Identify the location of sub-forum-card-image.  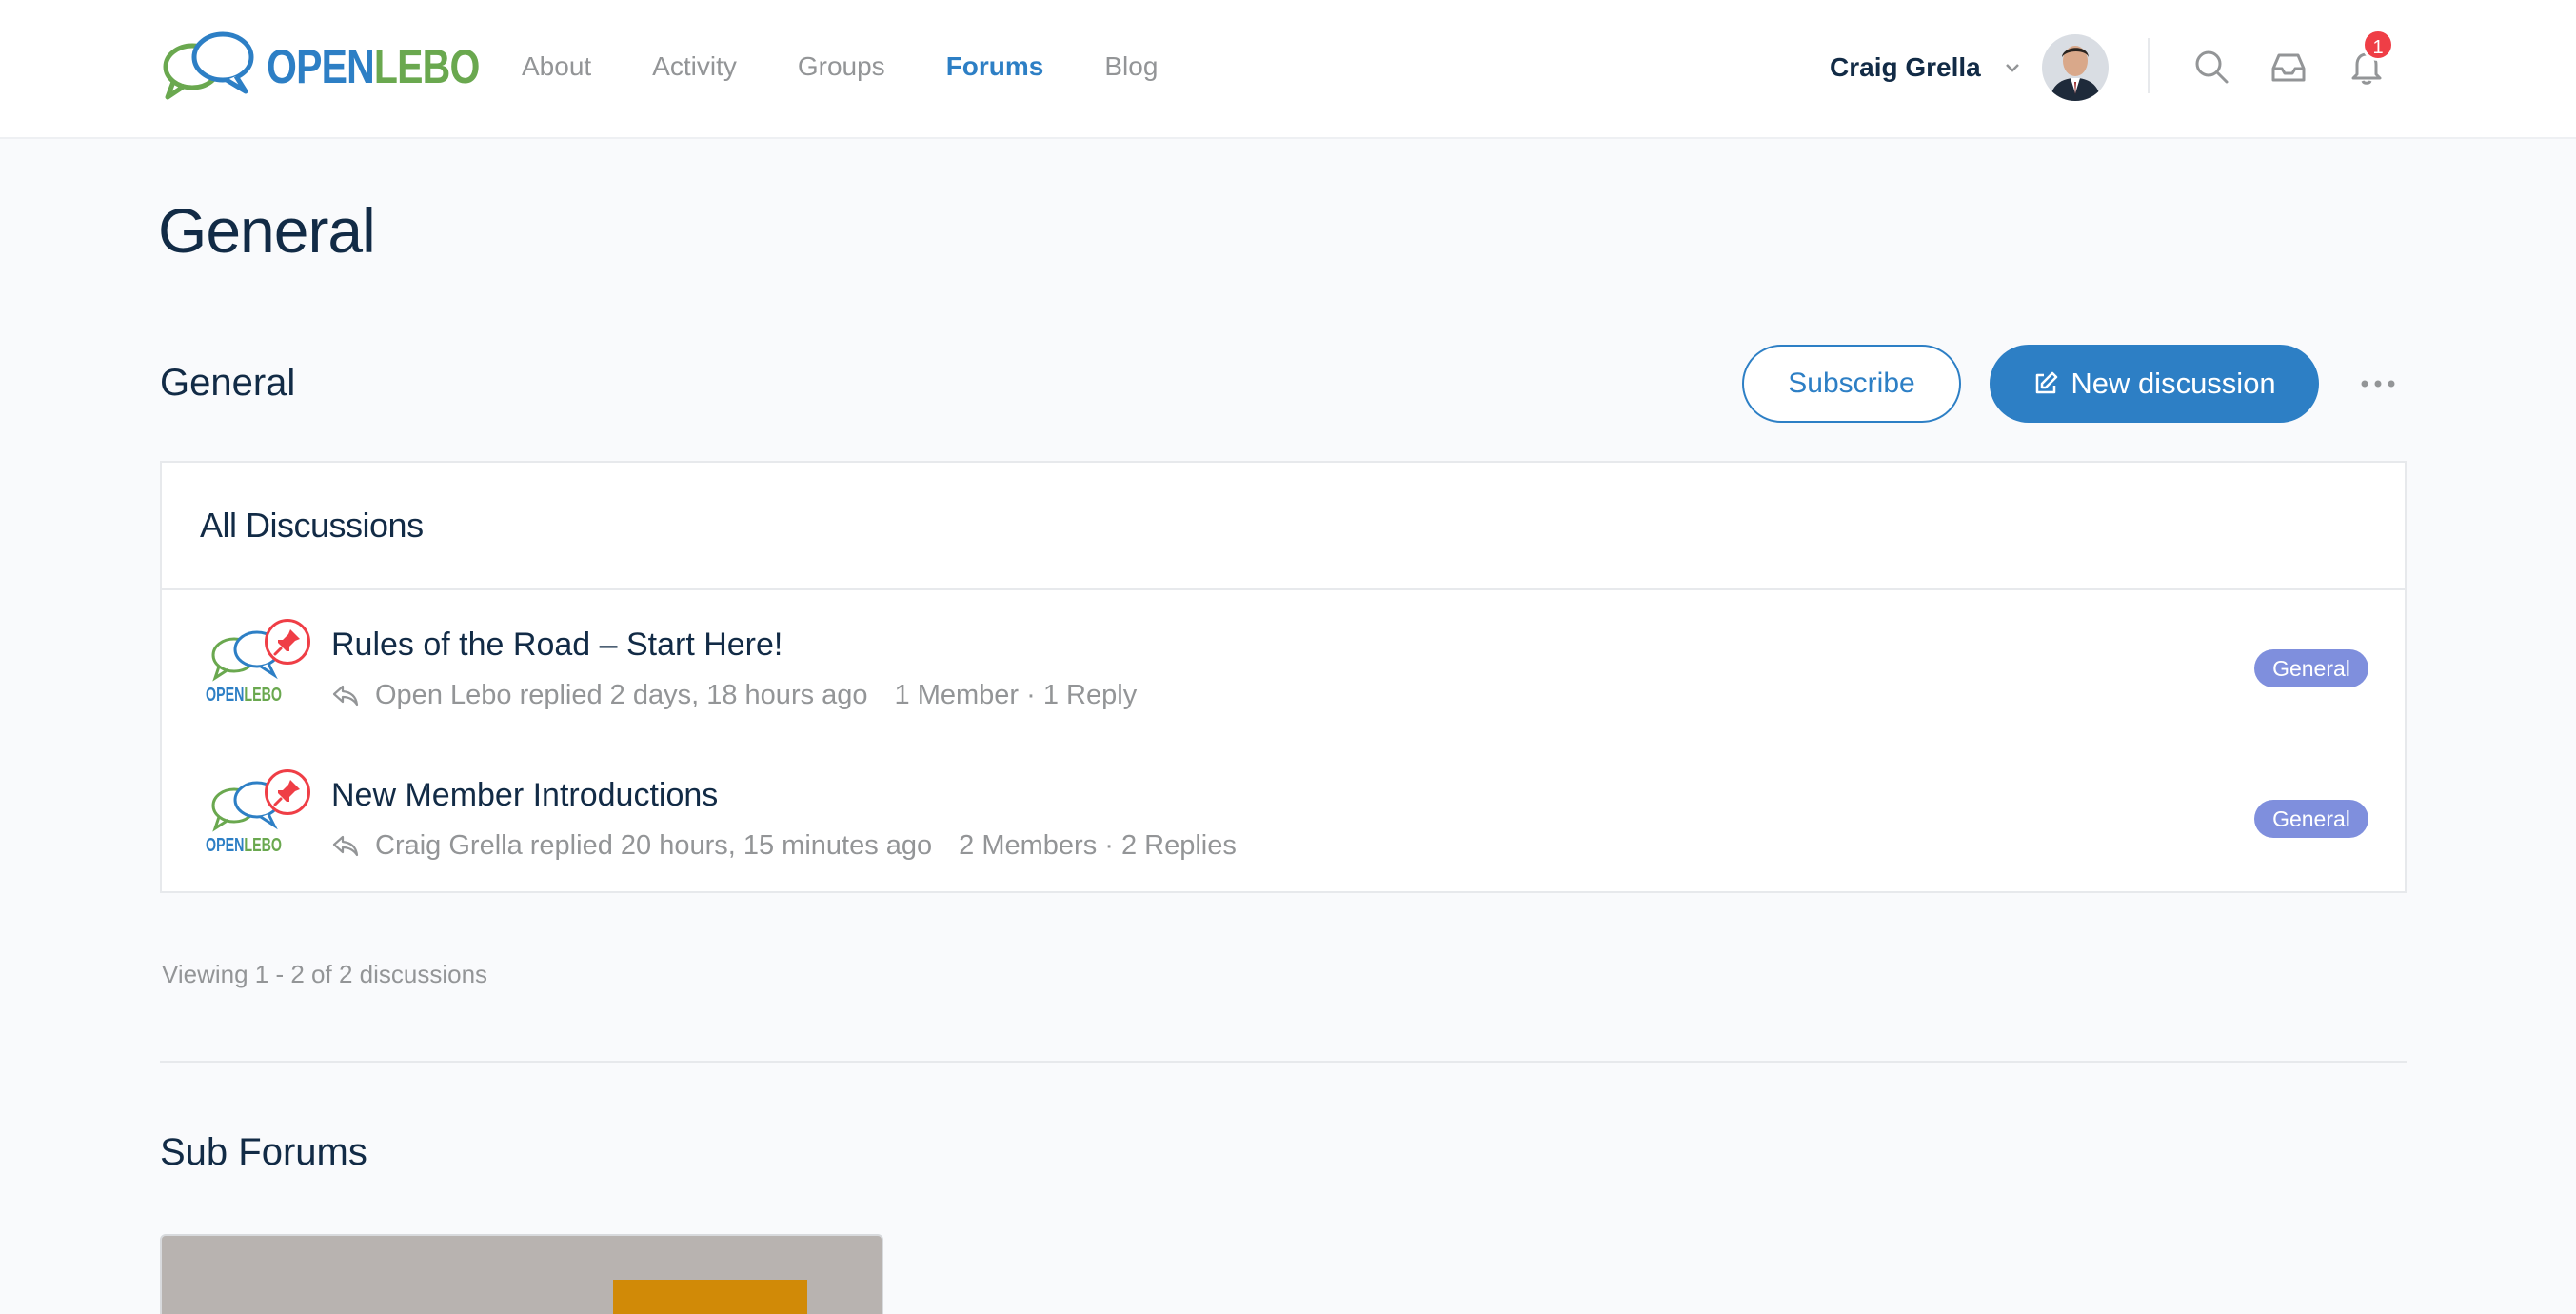
(521, 1274).